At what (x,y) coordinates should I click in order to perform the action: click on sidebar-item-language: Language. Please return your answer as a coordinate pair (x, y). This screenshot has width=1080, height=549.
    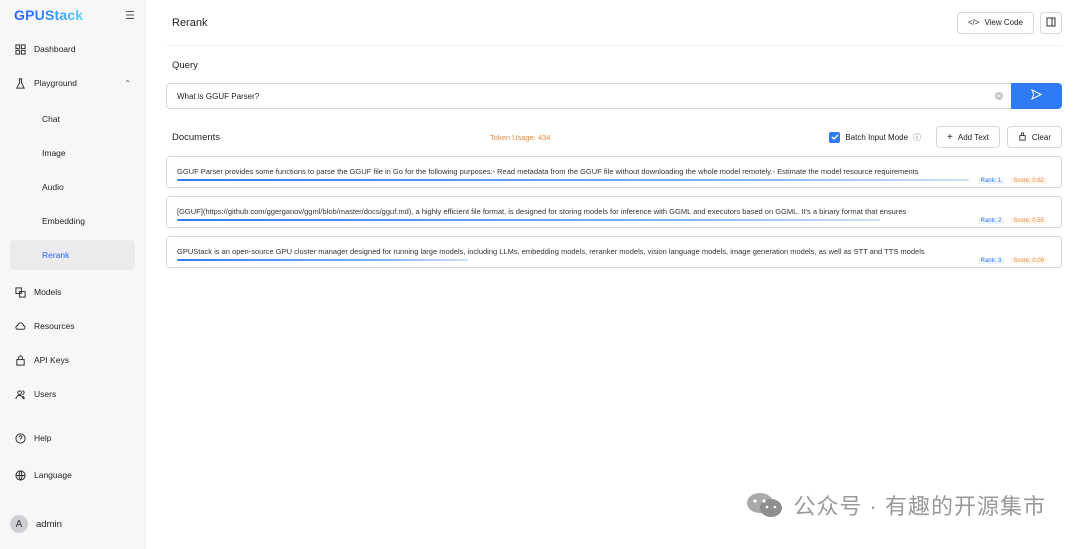
    Looking at the image, I should click on (72, 475).